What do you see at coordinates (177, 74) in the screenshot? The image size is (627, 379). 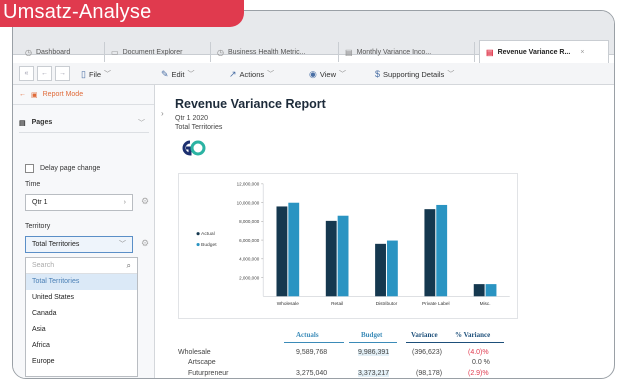 I see `edit-menu: ✎ Edit ﹀` at bounding box center [177, 74].